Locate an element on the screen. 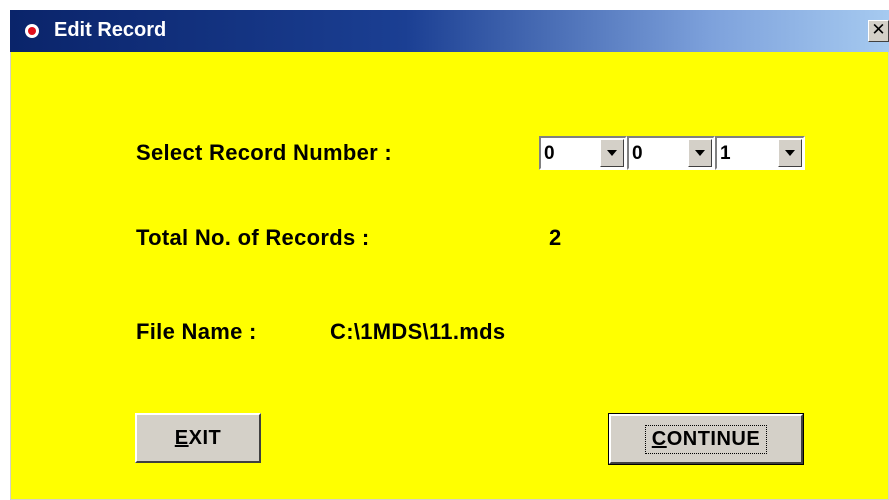 The image size is (889, 500). file-name-label: File Name : is located at coordinates (196, 331).